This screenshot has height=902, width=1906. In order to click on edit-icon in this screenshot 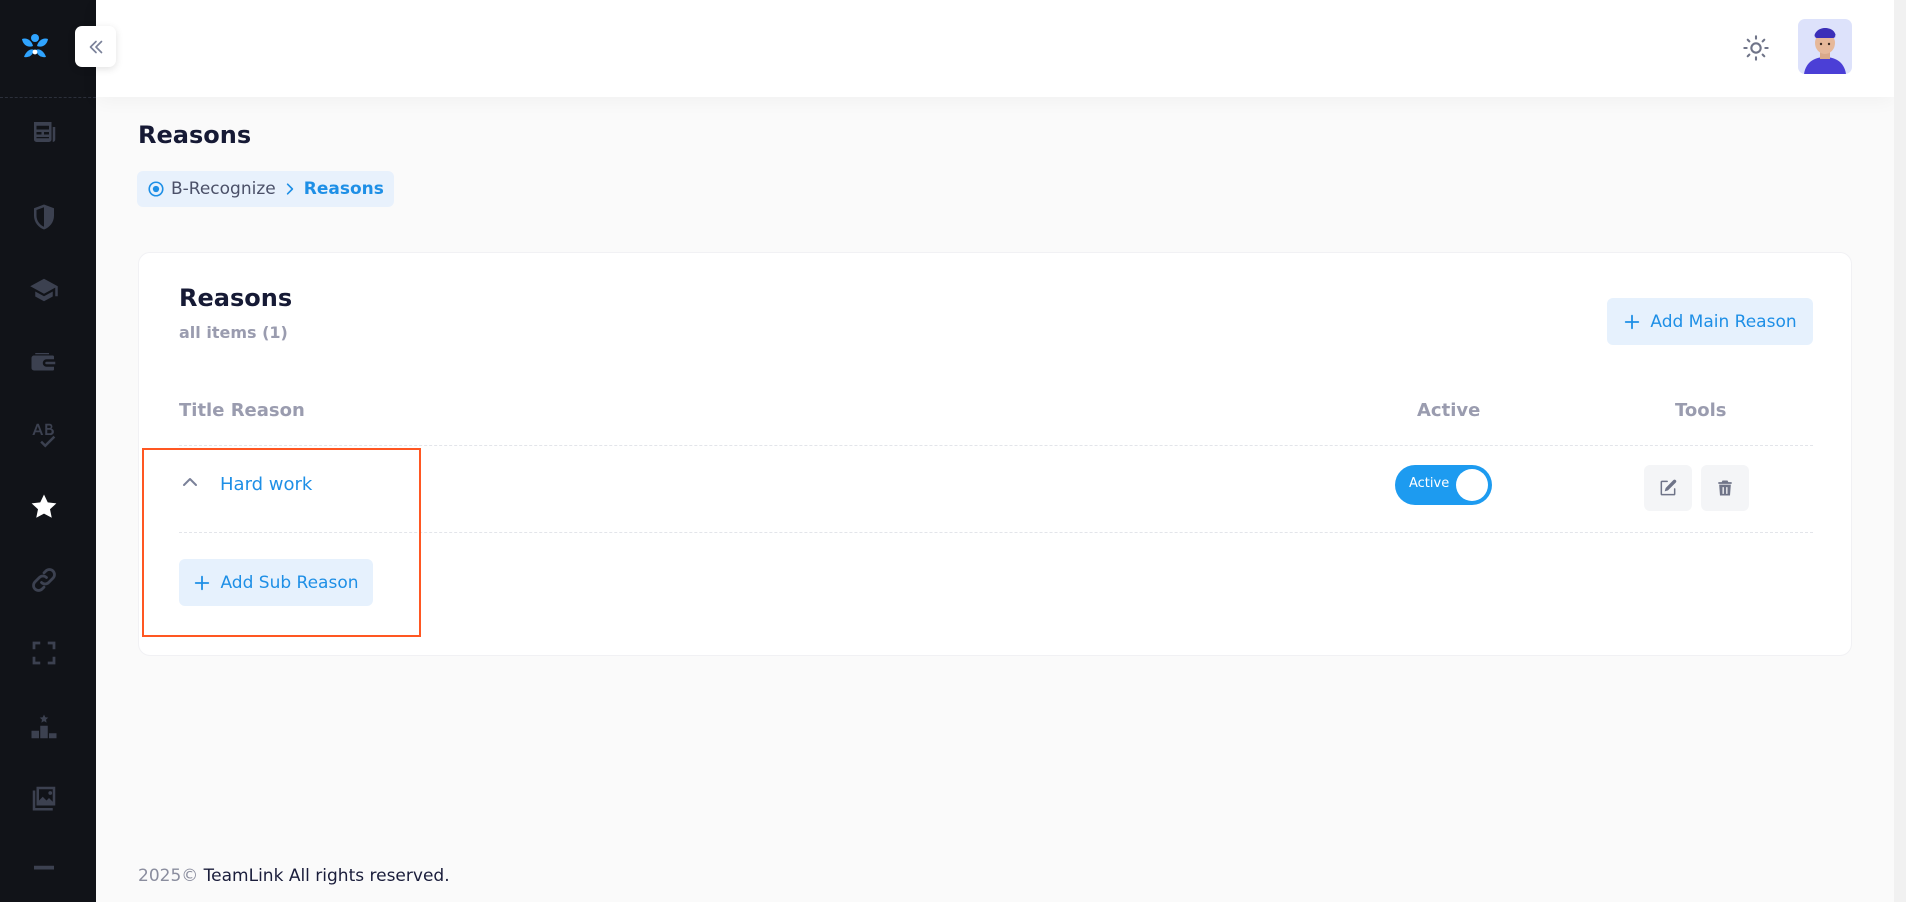, I will do `click(1668, 487)`.